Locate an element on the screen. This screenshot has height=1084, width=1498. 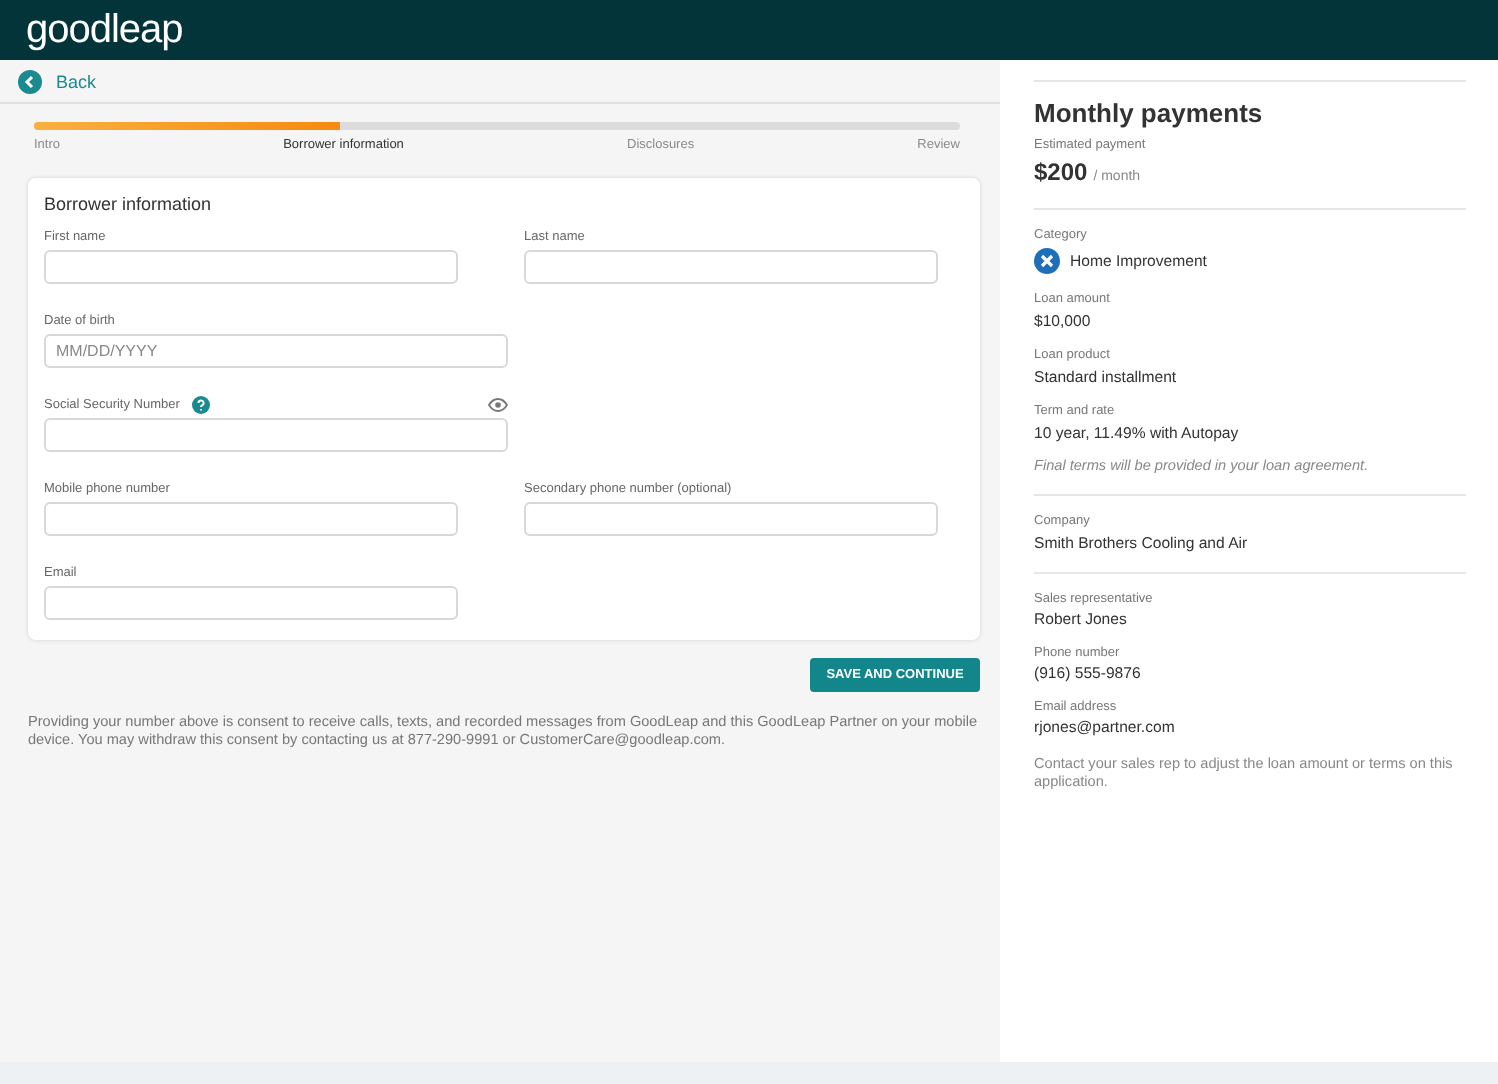
payment-amount: $200 is located at coordinates (1061, 172).